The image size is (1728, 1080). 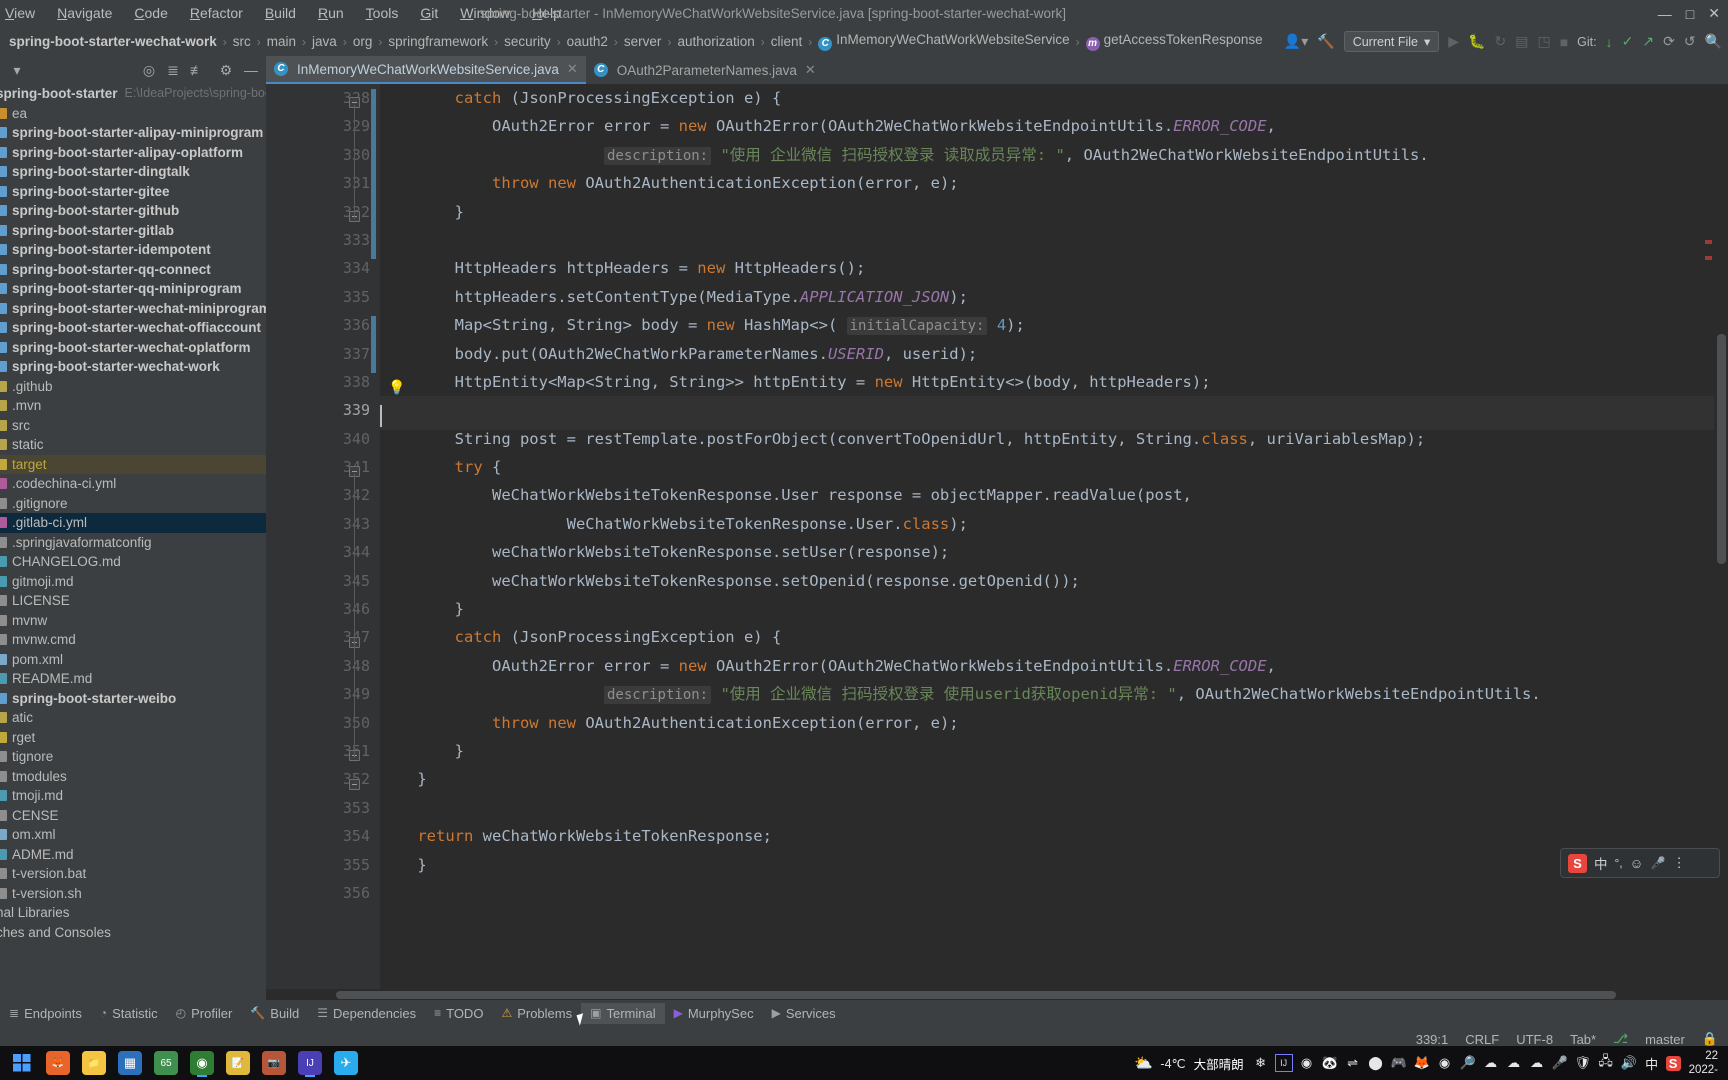 What do you see at coordinates (133, 738) in the screenshot?
I see `tree-node: rget` at bounding box center [133, 738].